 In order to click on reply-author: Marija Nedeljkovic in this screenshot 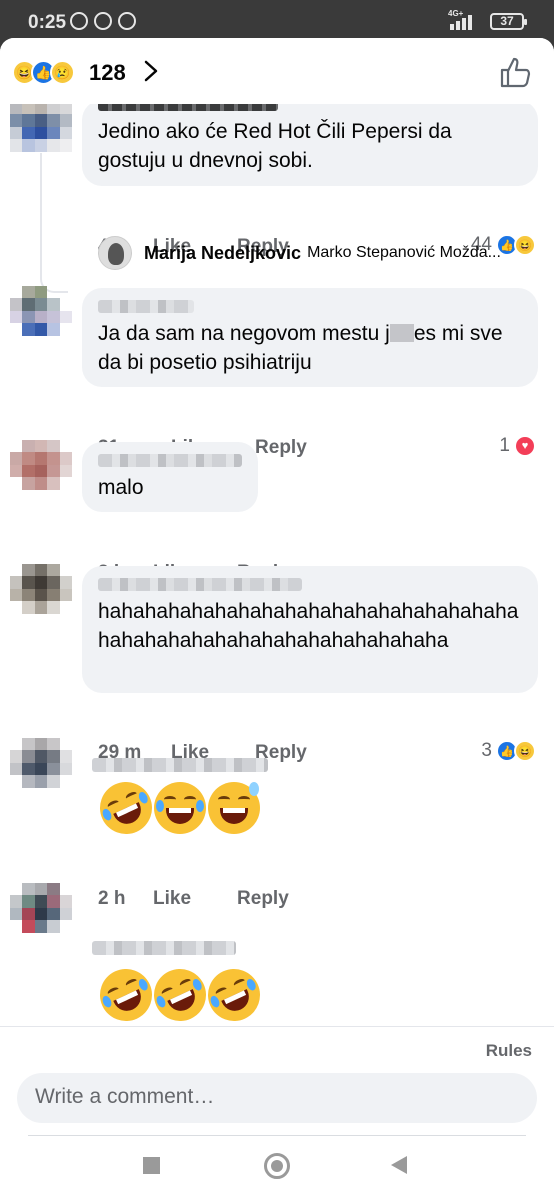, I will do `click(222, 253)`.